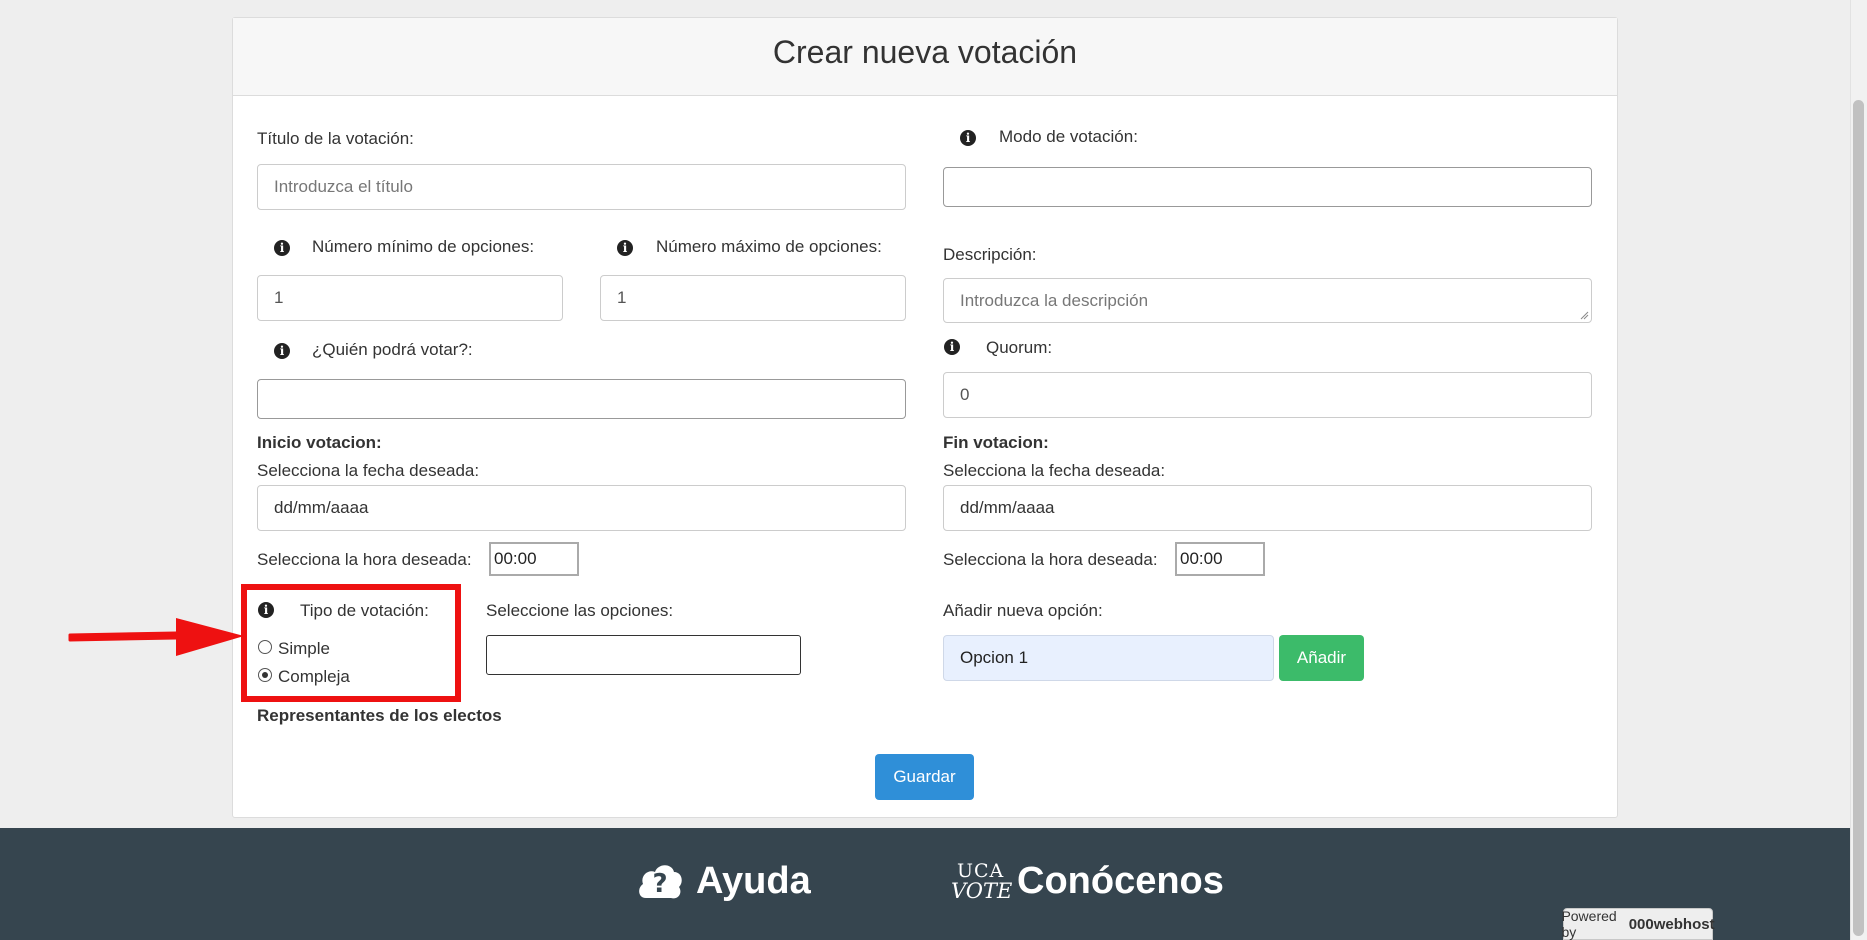  What do you see at coordinates (996, 442) in the screenshot?
I see `end-heading: Fin votacion:` at bounding box center [996, 442].